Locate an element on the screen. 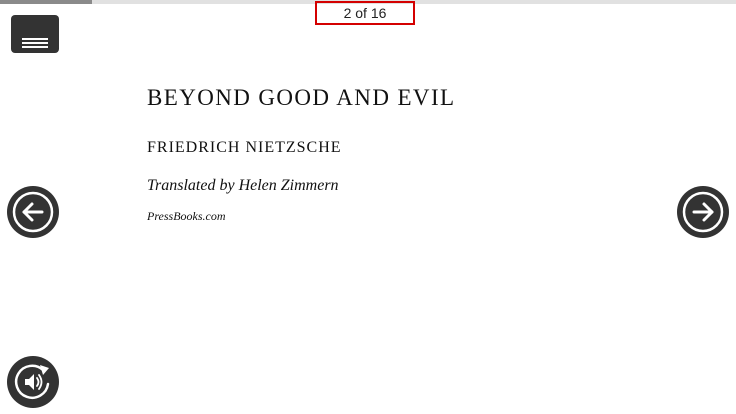 The image size is (736, 414). page-indicator: 2 of 16 is located at coordinates (365, 13).